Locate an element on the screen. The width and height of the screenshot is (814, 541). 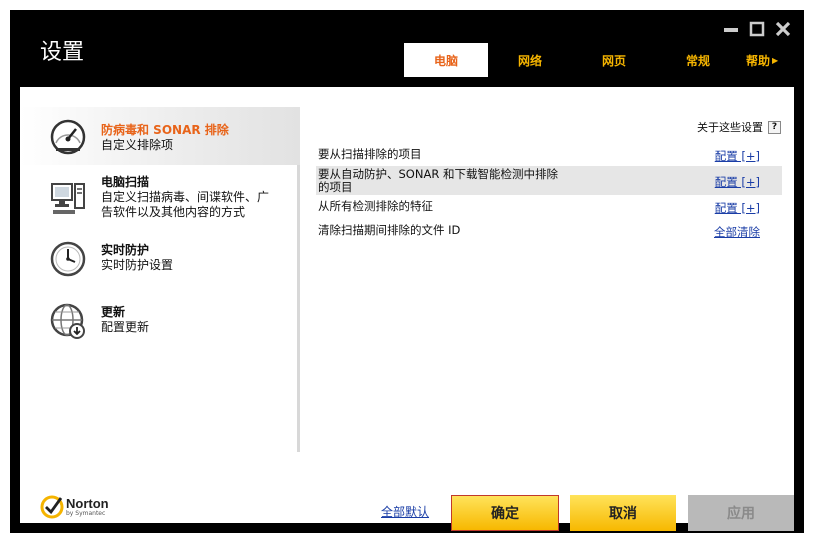
row-label: 要从自动防护、SONAR 和下载智能检测中排除 的项目 is located at coordinates (438, 181).